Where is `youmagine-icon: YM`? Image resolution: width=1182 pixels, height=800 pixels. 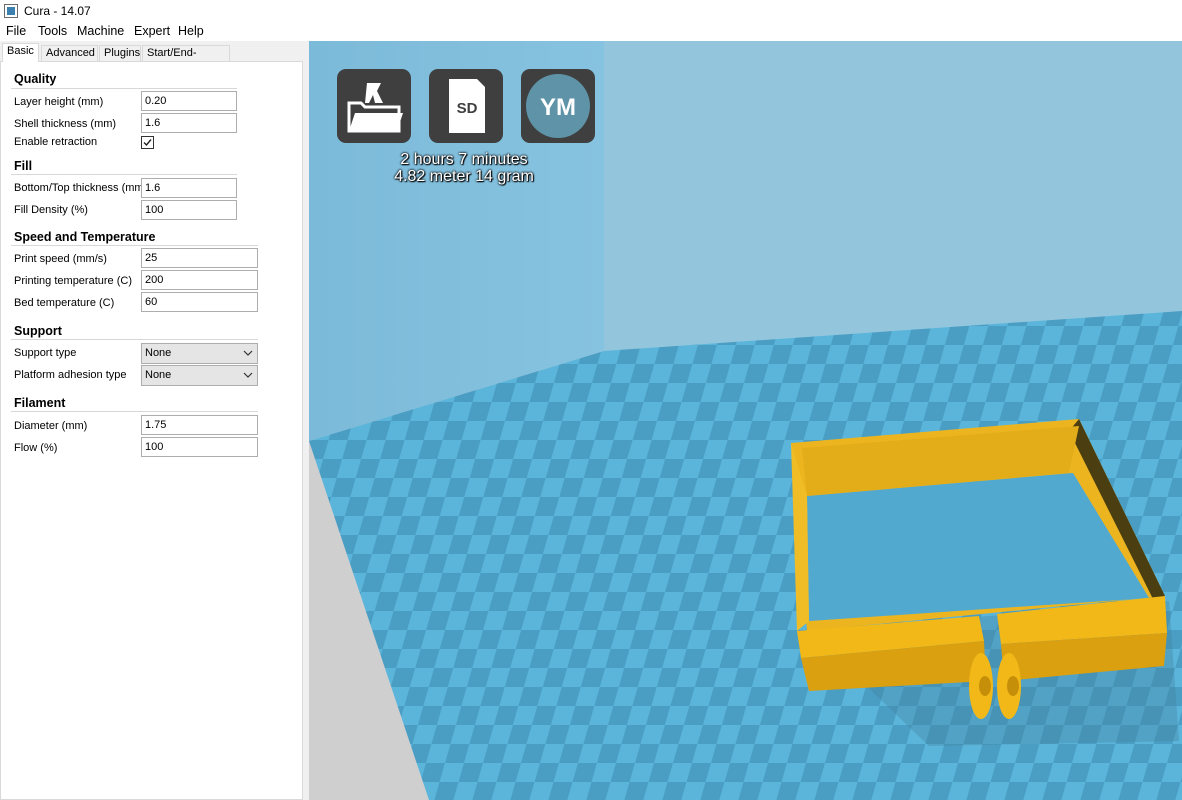 youmagine-icon: YM is located at coordinates (558, 106).